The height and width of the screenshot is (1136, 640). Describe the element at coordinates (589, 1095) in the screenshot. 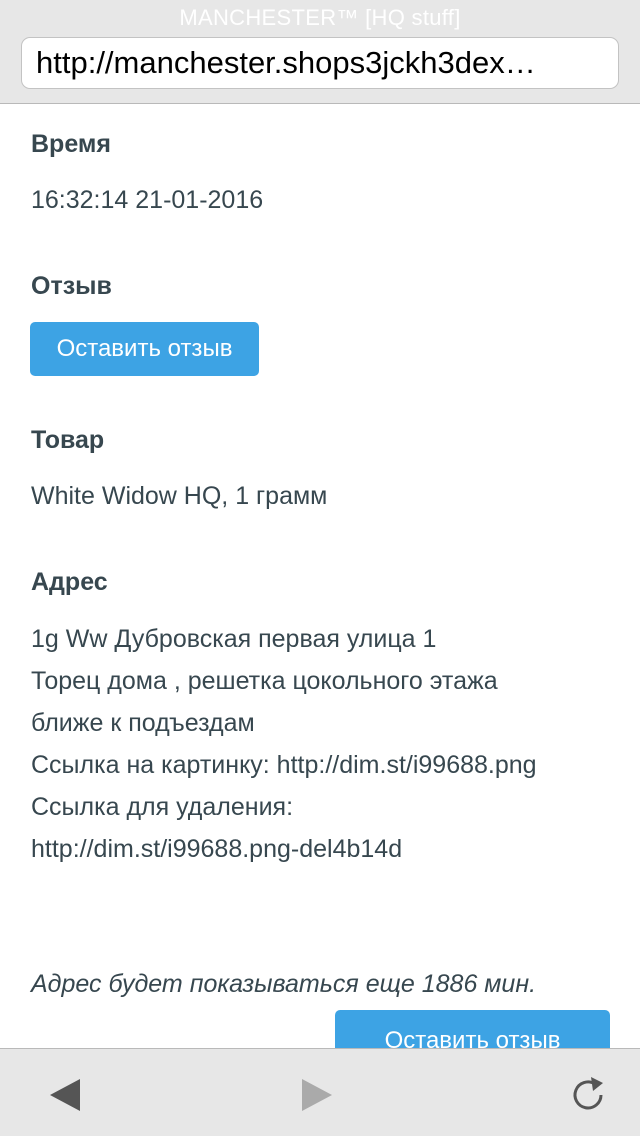

I see `reload-icon` at that location.